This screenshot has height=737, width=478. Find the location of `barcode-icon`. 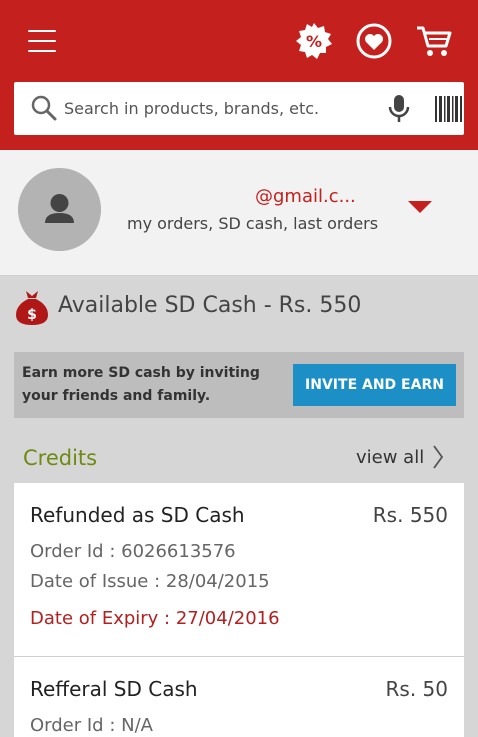

barcode-icon is located at coordinates (449, 109).